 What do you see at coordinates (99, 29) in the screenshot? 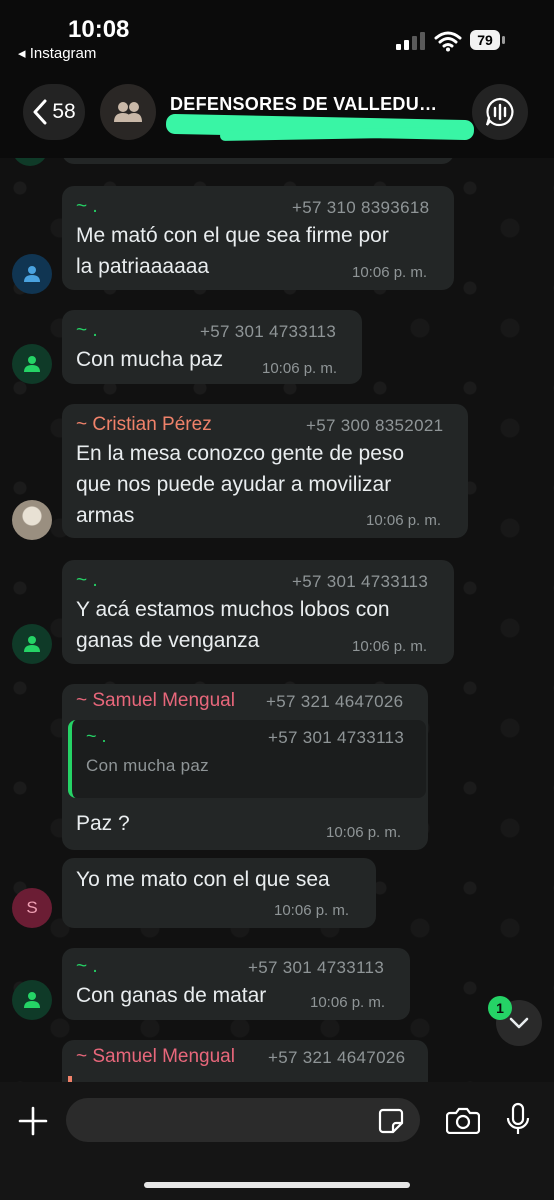
I see `status-time: 10:08` at bounding box center [99, 29].